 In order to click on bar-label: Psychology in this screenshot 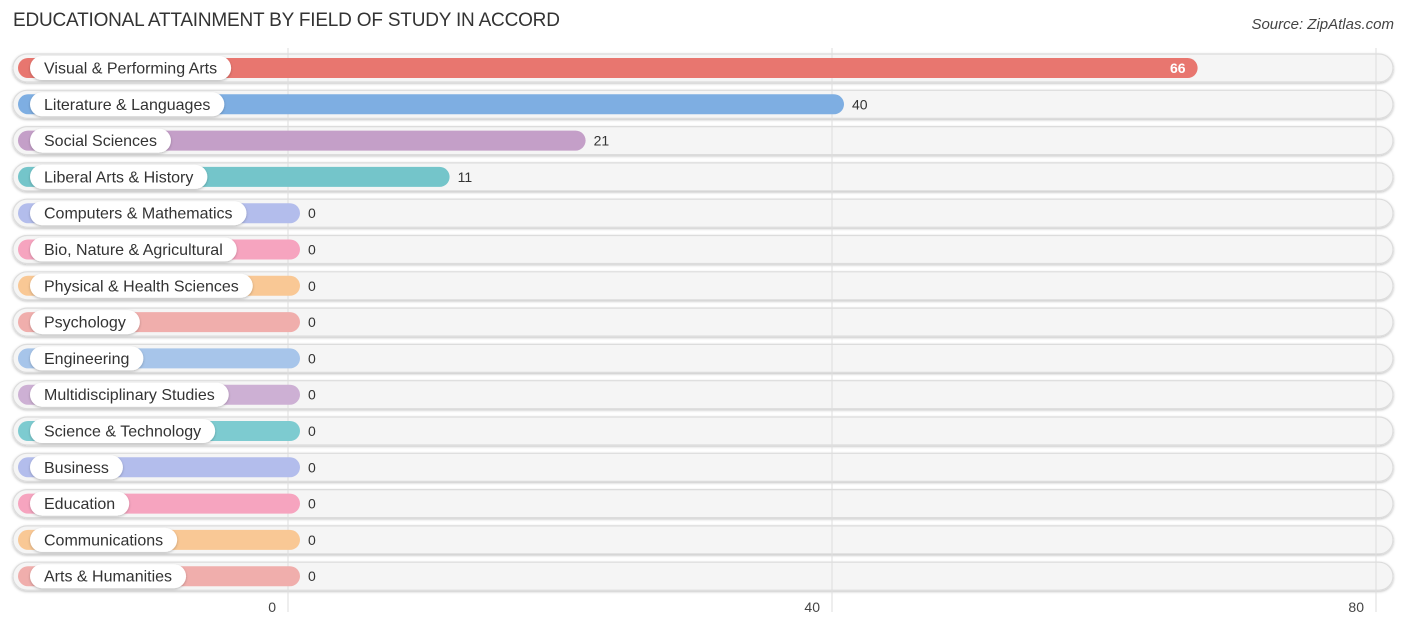, I will do `click(85, 323)`.